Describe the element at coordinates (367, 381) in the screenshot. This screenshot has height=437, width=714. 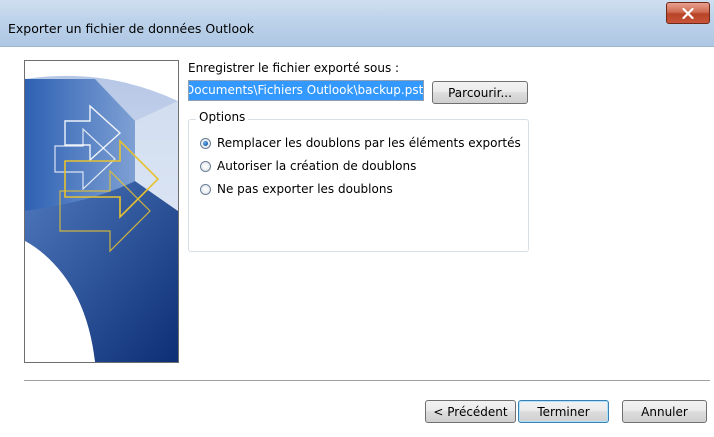
I see `footer-separator` at that location.